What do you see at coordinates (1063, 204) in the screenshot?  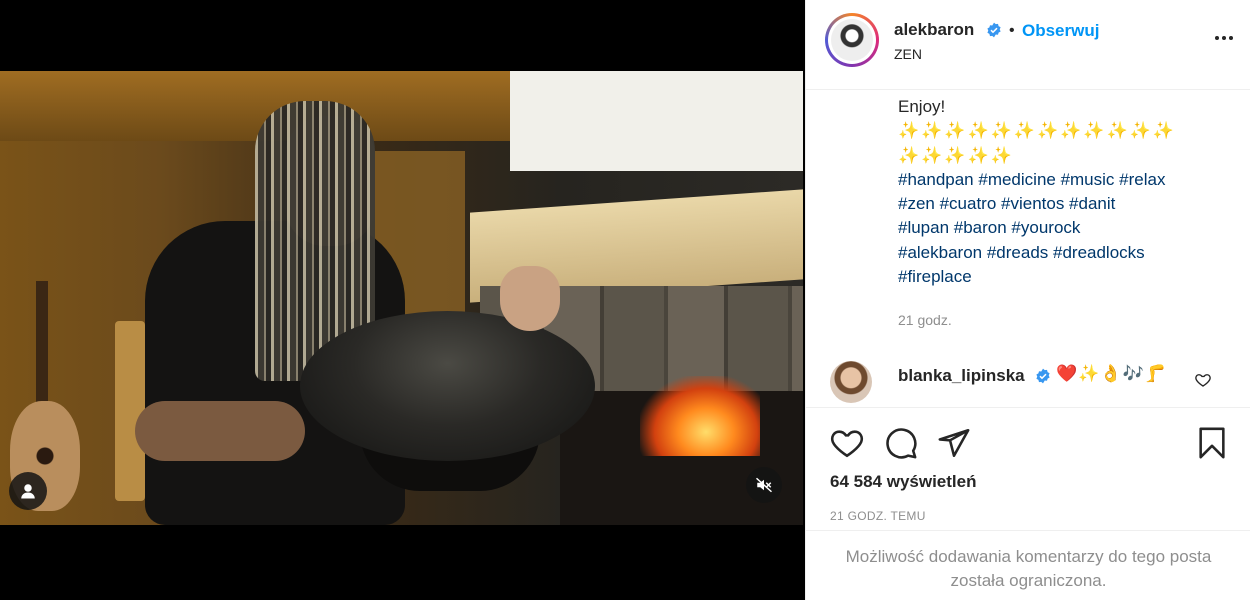 I see `hashtag-line: #zen #cuatro #vientos #danit` at bounding box center [1063, 204].